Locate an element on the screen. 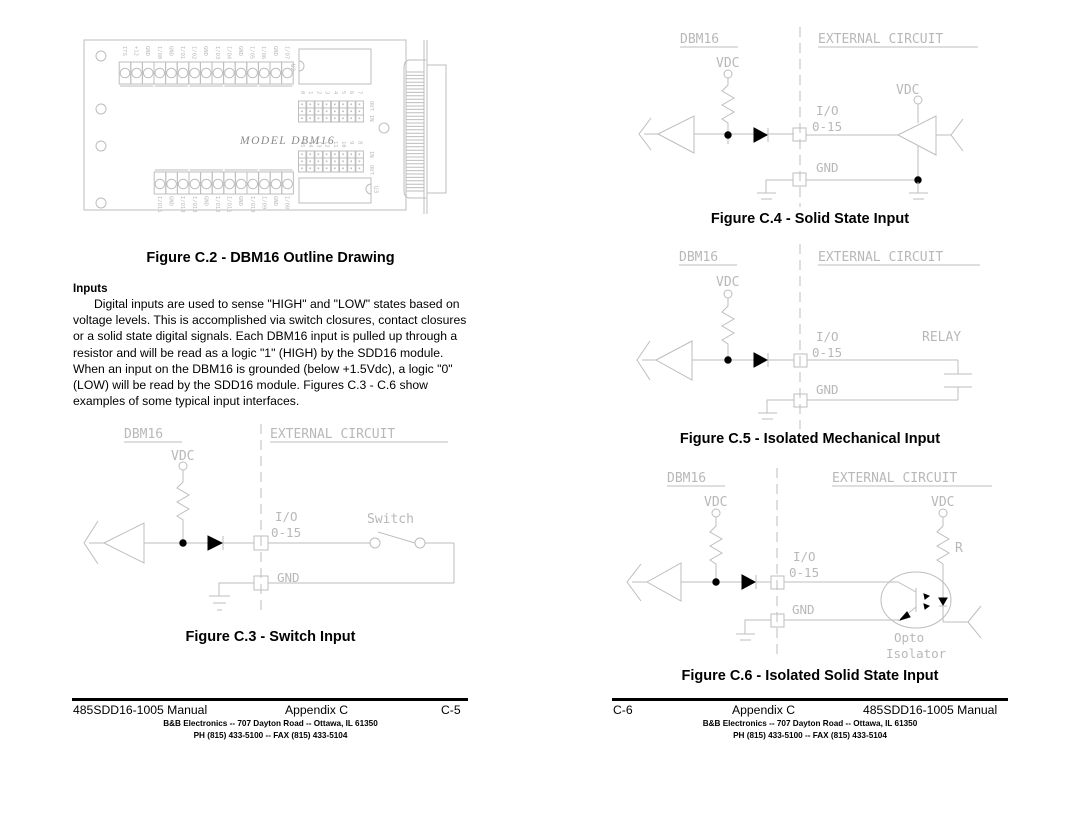 This screenshot has width=1080, height=834. terminal-label: I/O11 is located at coordinates (229, 204).